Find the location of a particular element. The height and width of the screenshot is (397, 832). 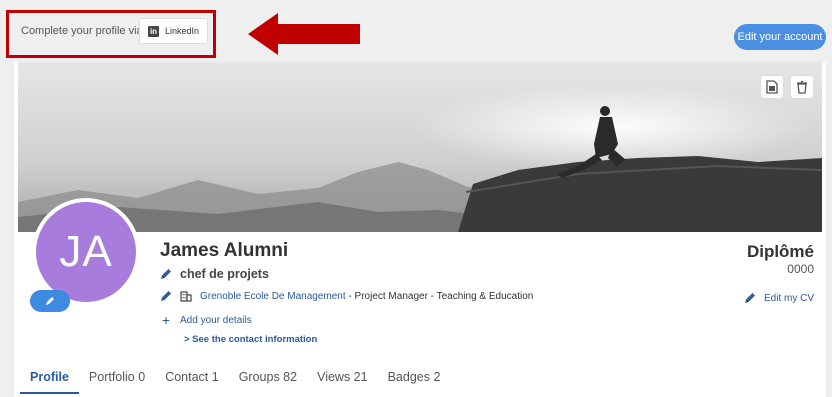

linkedin-icon: in is located at coordinates (153, 31).